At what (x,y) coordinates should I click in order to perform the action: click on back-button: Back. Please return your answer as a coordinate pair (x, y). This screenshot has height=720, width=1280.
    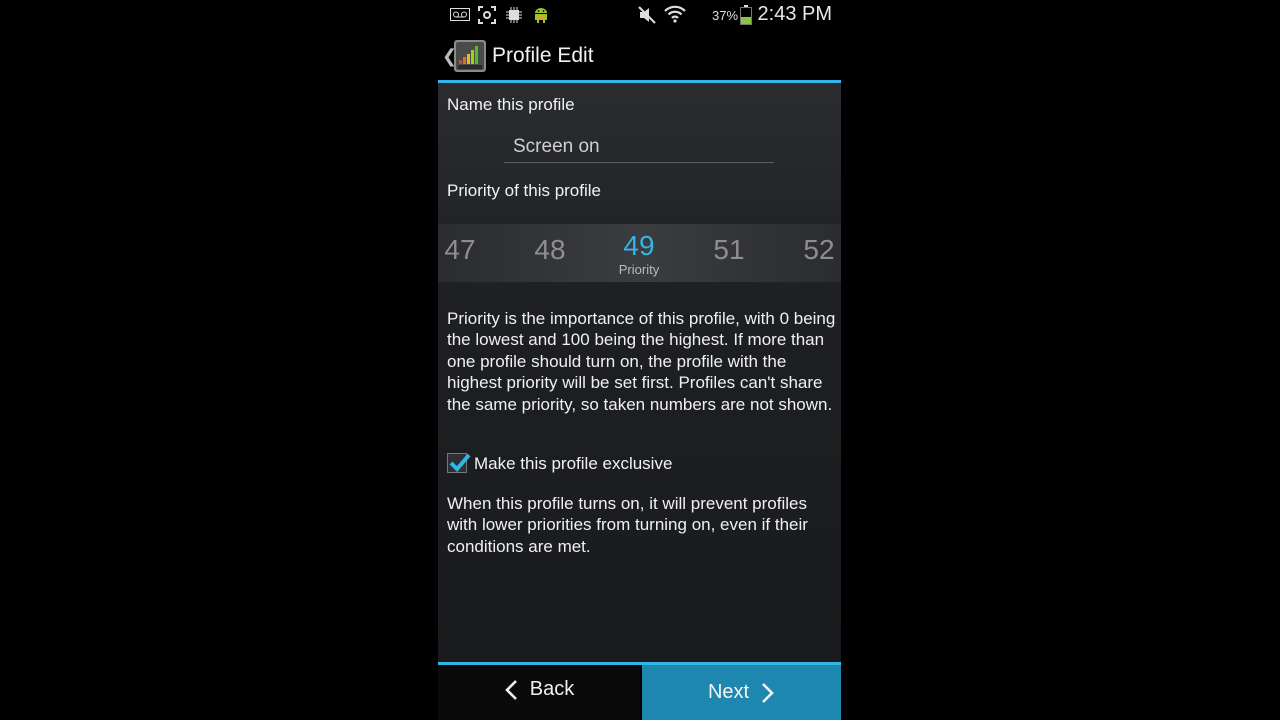
    Looking at the image, I should click on (539, 692).